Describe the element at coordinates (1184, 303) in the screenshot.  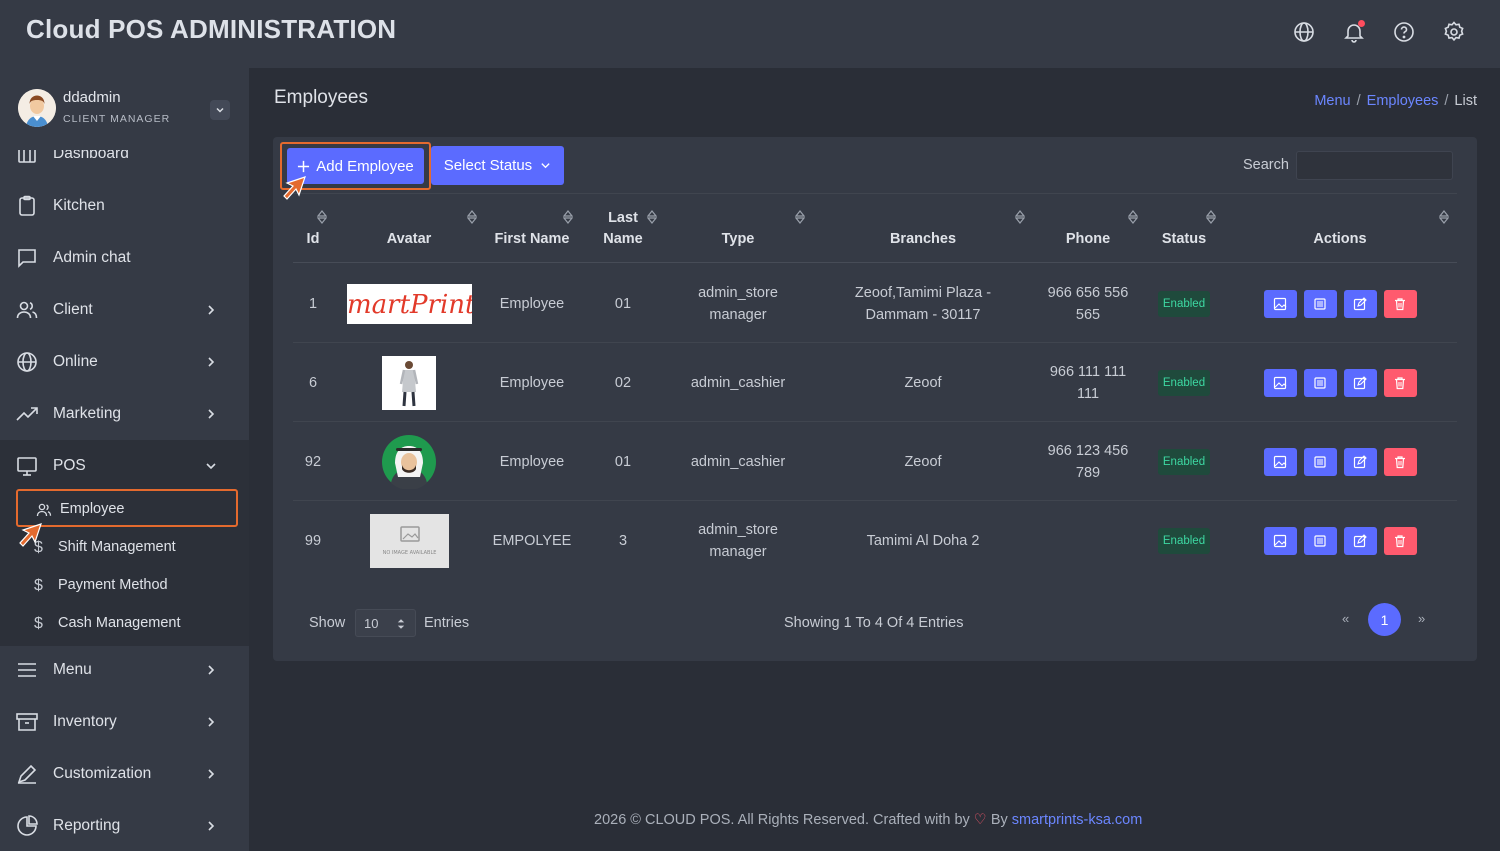
I see `status-badge: Enabled` at that location.